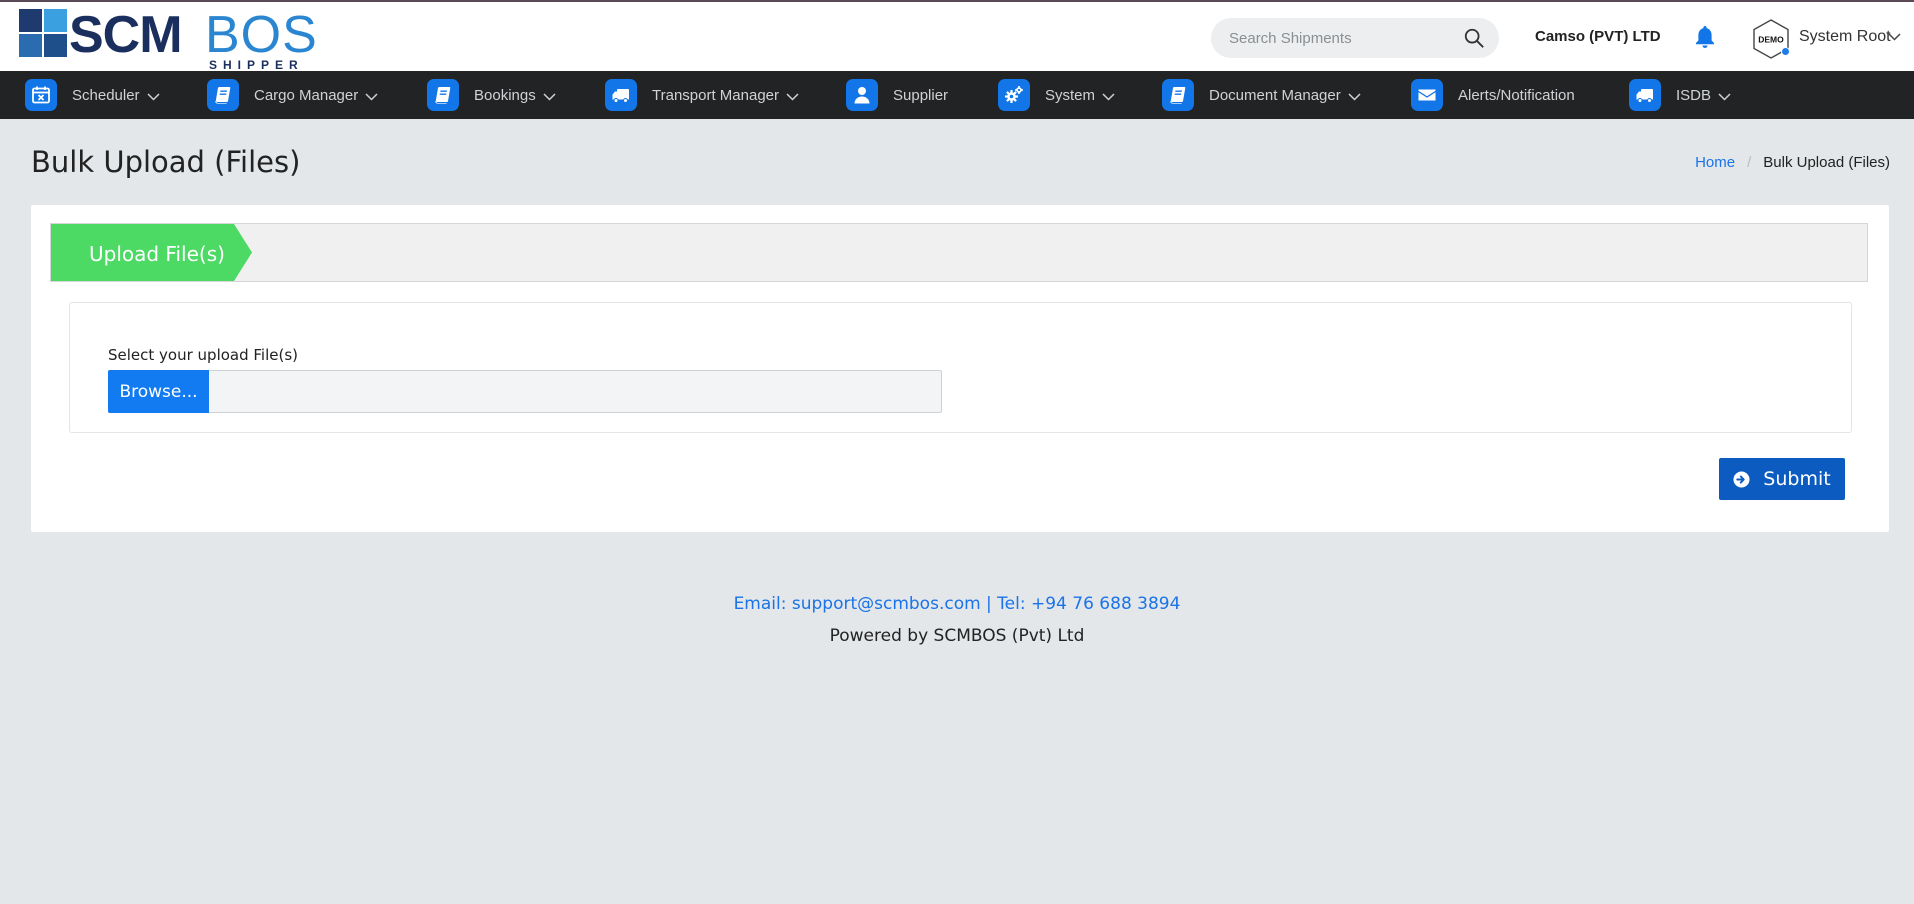 This screenshot has height=904, width=1914. I want to click on logo-bos-text: BOS, so click(261, 35).